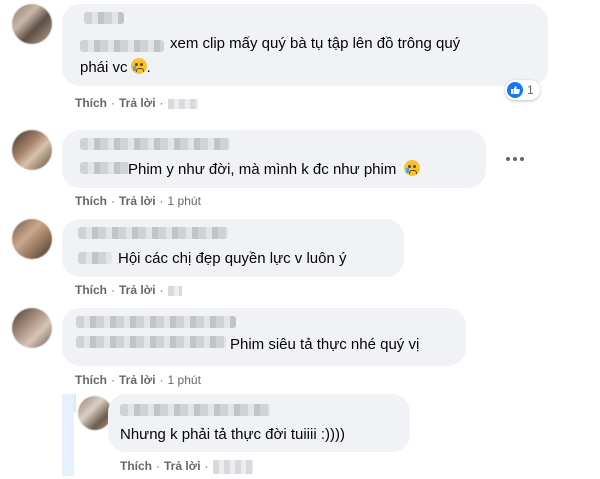 The image size is (600, 479). Describe the element at coordinates (262, 169) in the screenshot. I see `comment-text: Phim y như đời, mà mình k đc như phim` at that location.